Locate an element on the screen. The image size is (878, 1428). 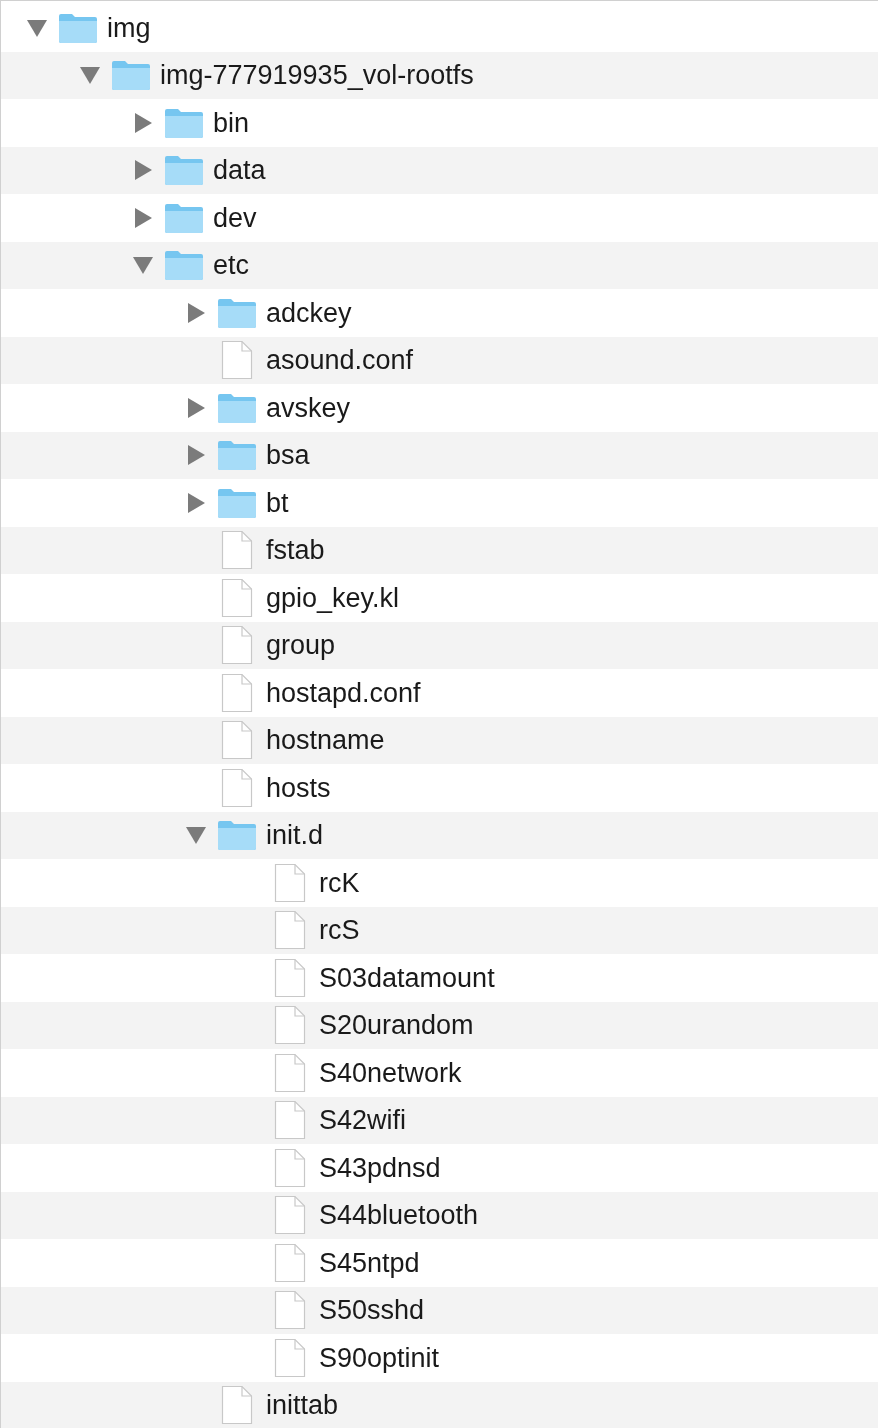
file-name: S03datamount is located at coordinates (407, 977).